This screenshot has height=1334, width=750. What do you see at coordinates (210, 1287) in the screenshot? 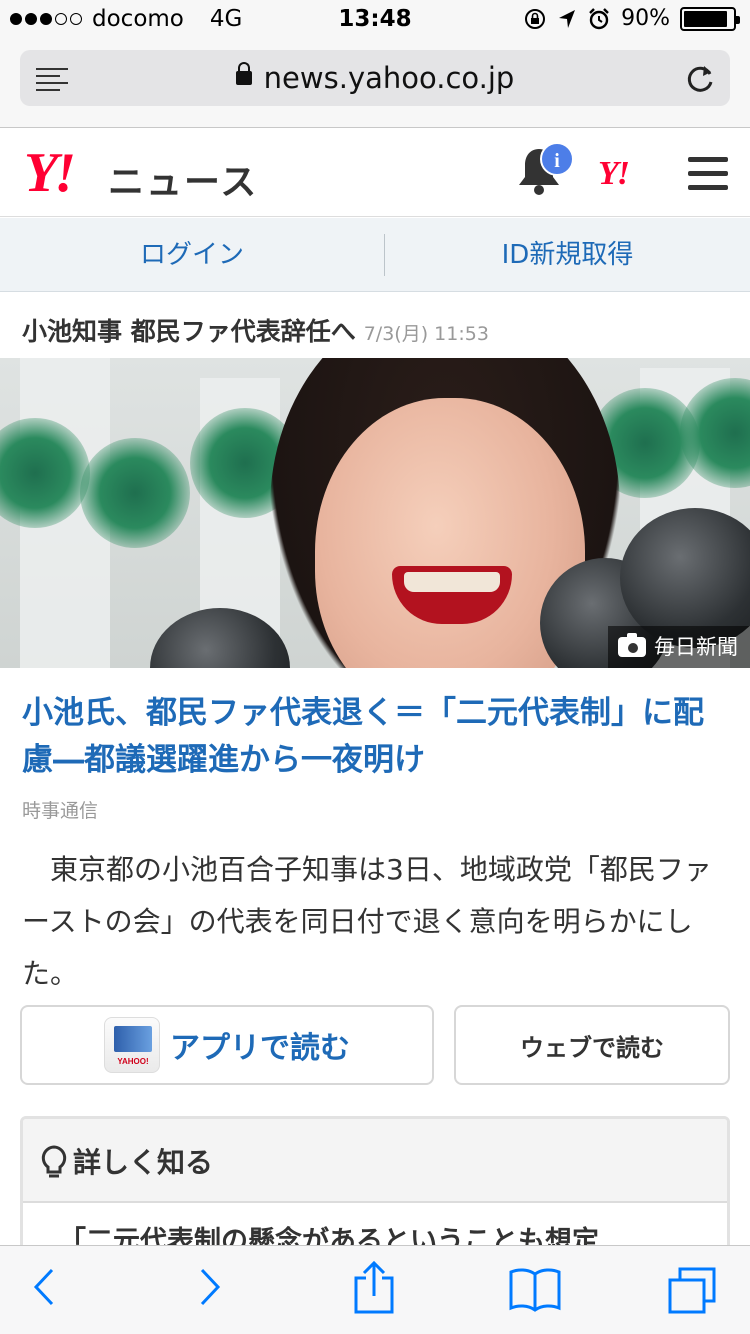
I see `forward-arrow-icon` at bounding box center [210, 1287].